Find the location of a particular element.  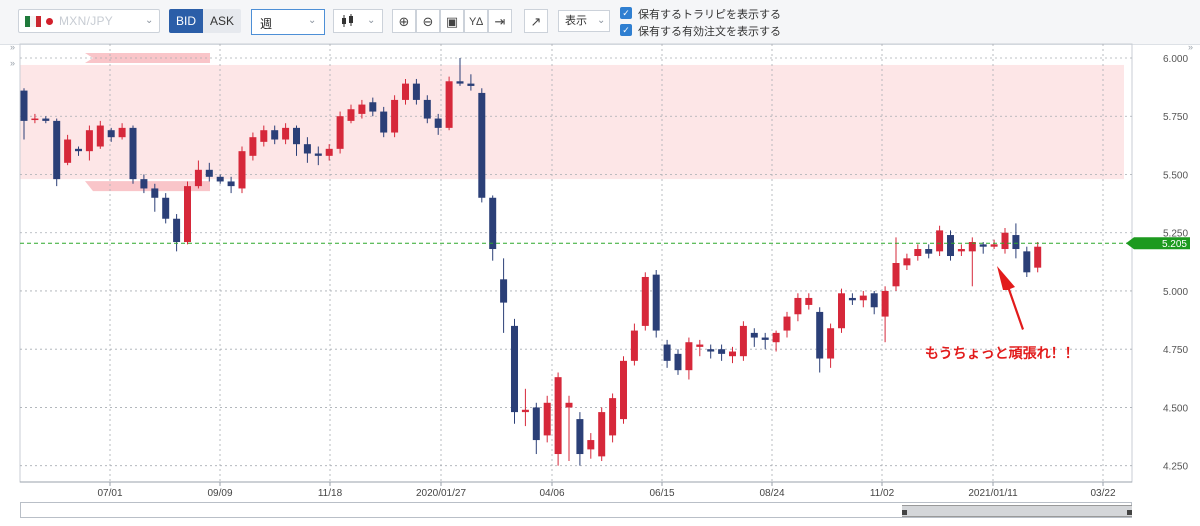

x-tick-label: 2020/01/27 is located at coordinates (441, 493).